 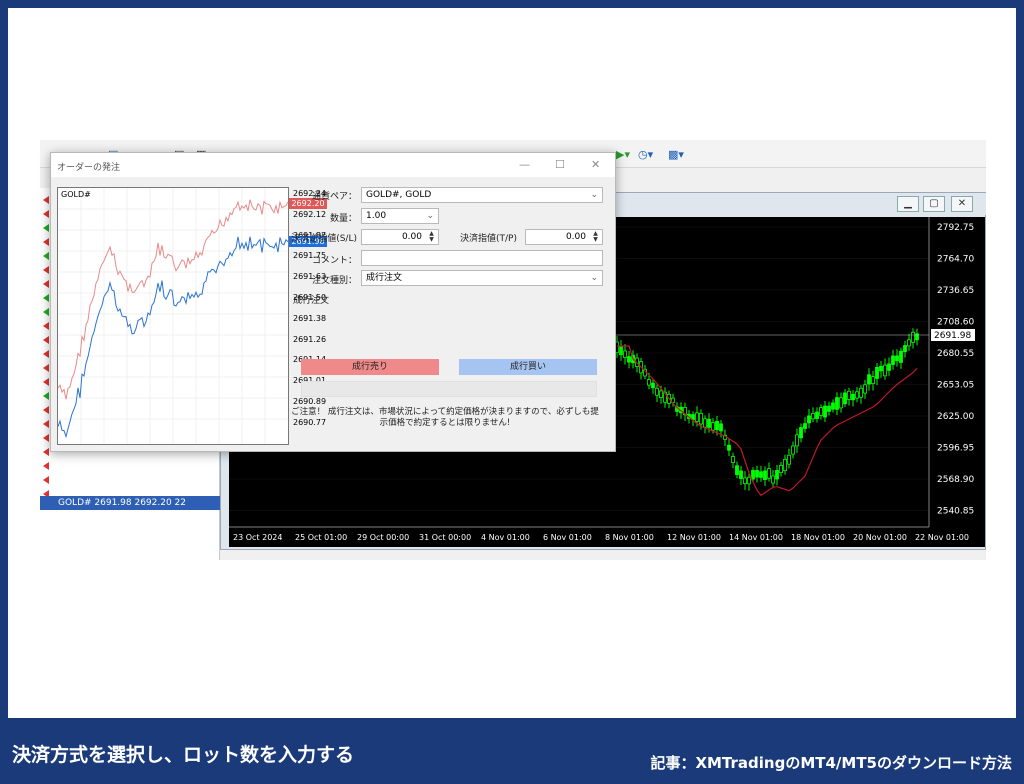 What do you see at coordinates (645, 156) in the screenshot?
I see `clock-icon: ◷▾` at bounding box center [645, 156].